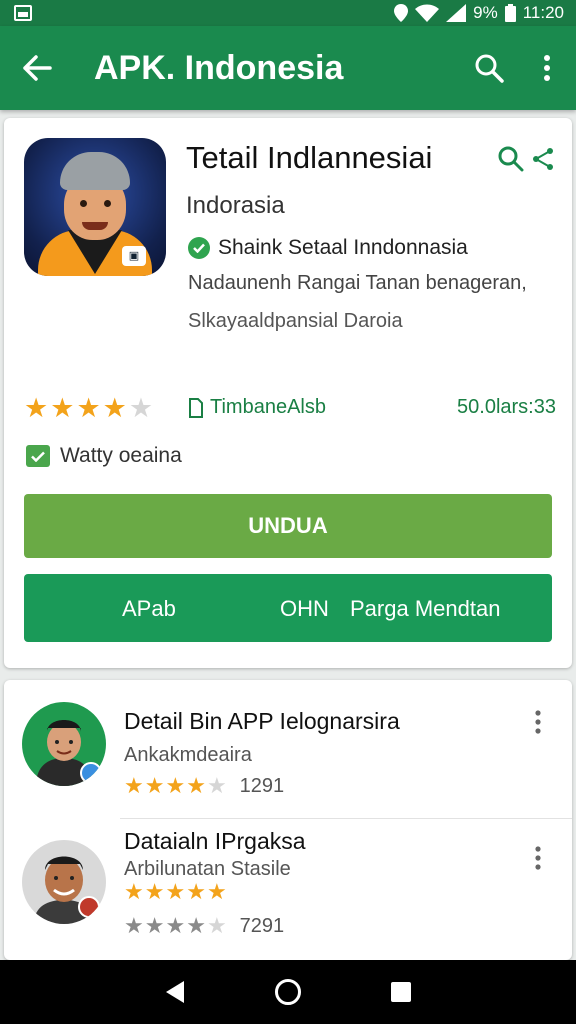 This screenshot has width=576, height=1024. Describe the element at coordinates (89, 907) in the screenshot. I see `badge-icon` at that location.